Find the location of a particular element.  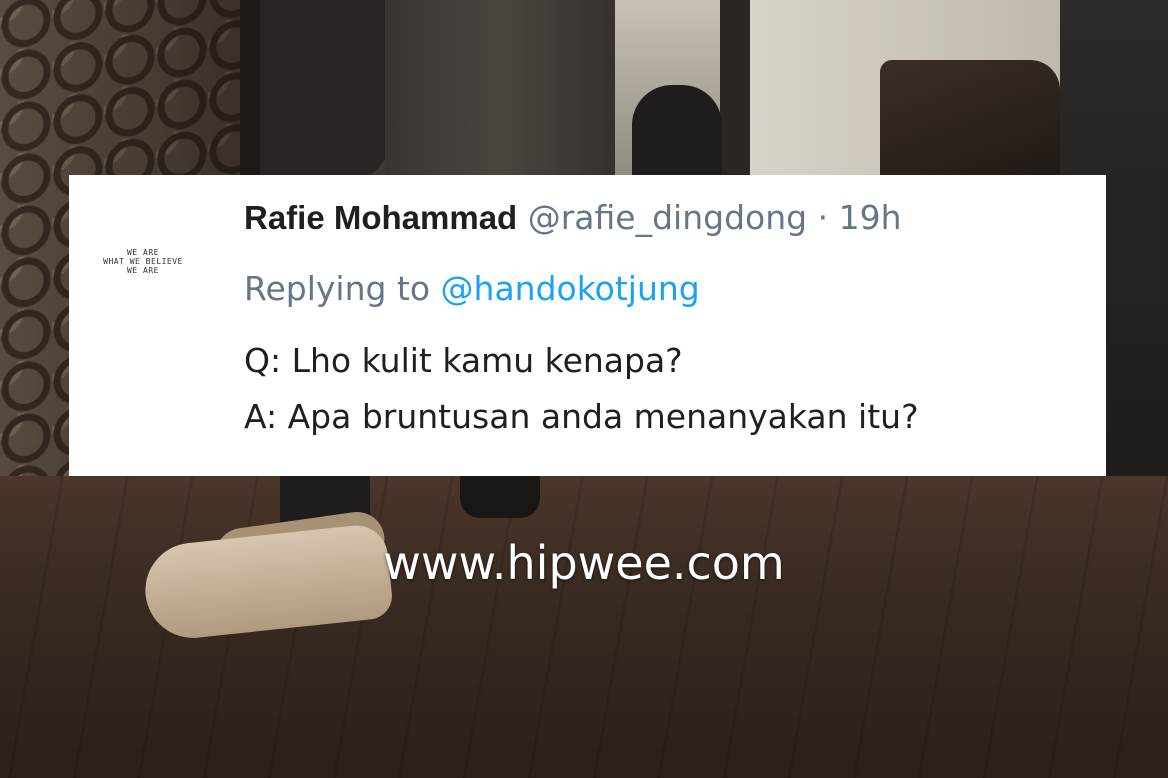

tweet-timestamp: 19h is located at coordinates (870, 217).